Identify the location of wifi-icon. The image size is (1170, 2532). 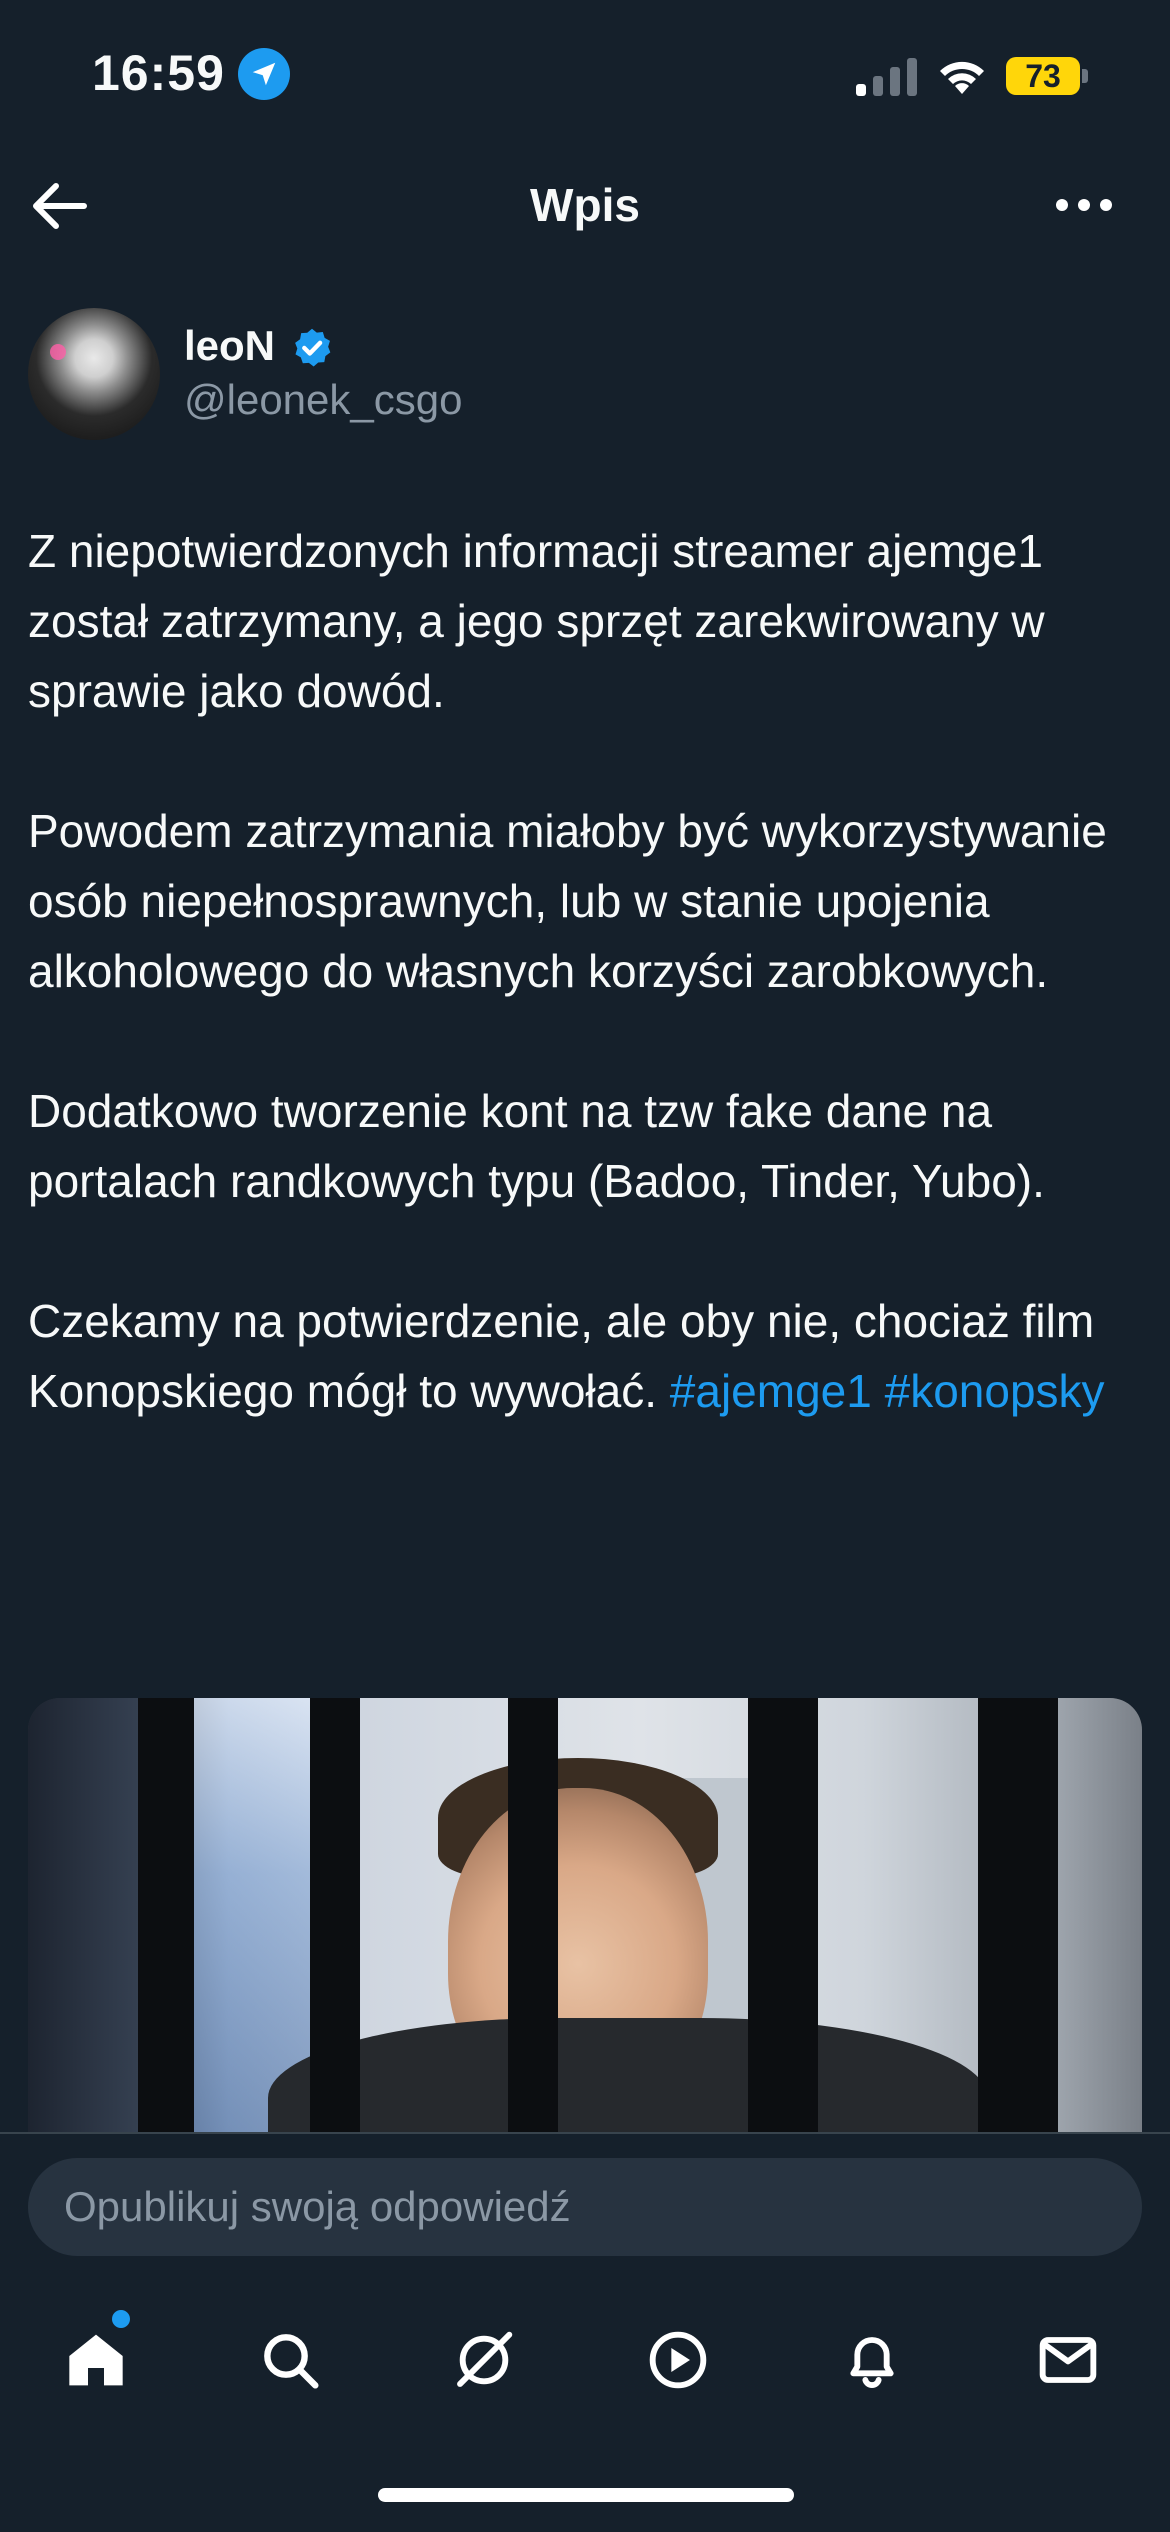
(962, 77).